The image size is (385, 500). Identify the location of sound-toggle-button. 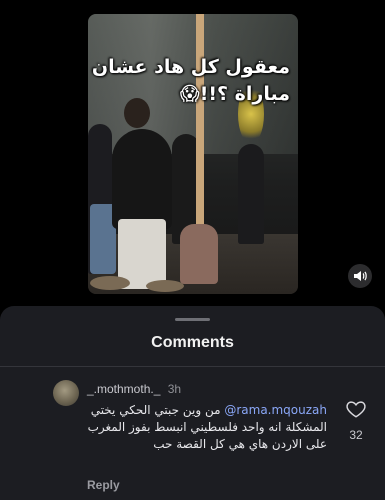
(360, 276).